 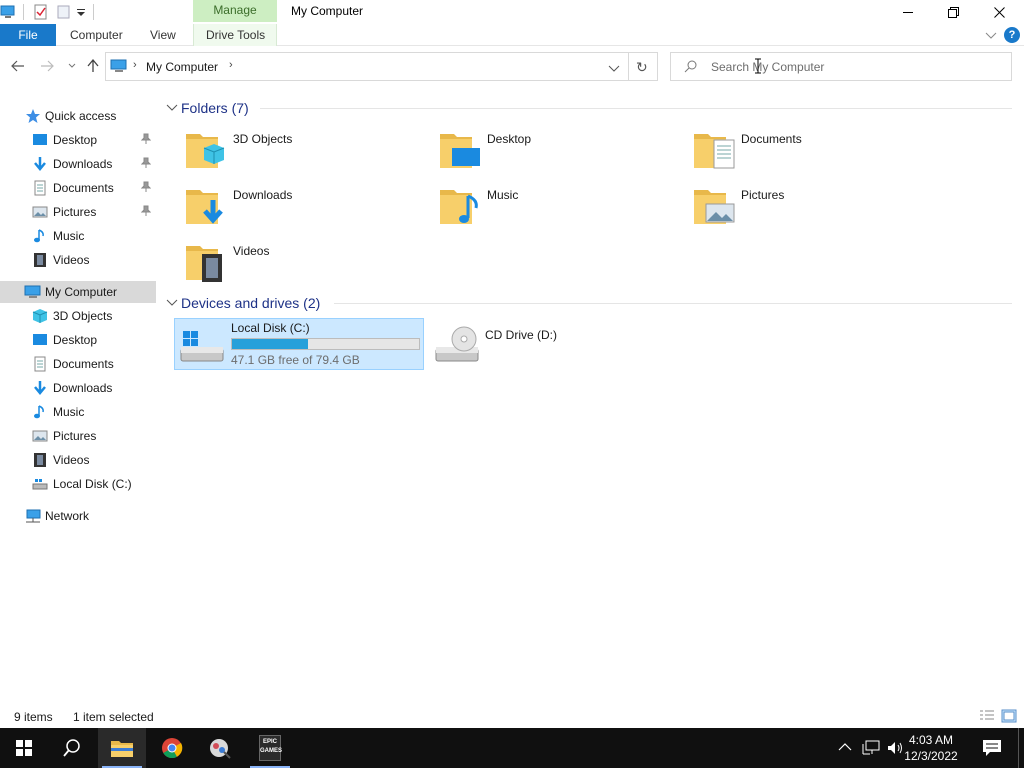 What do you see at coordinates (122, 748) in the screenshot?
I see `file-explorer-taskbar-button` at bounding box center [122, 748].